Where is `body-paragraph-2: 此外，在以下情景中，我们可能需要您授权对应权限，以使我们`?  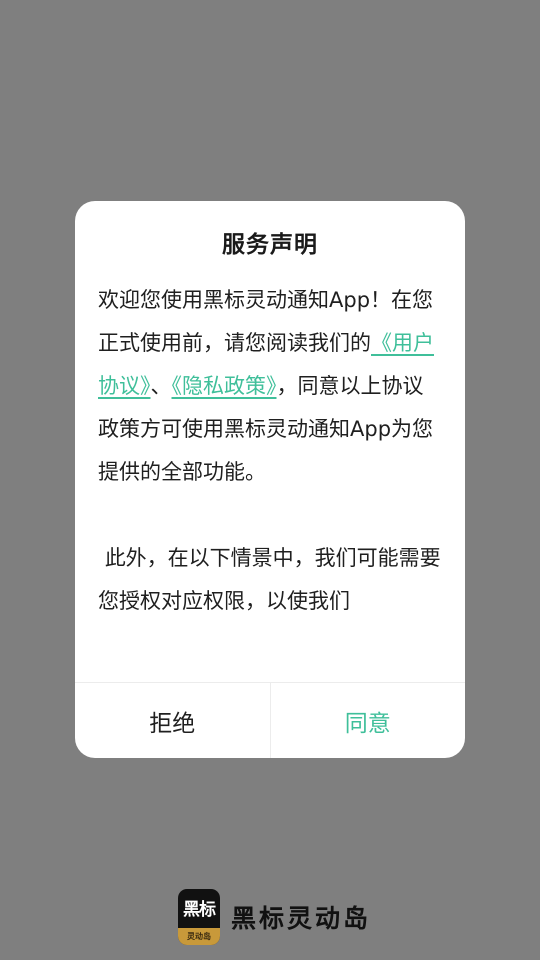
body-paragraph-2: 此外，在以下情景中，我们可能需要您授权对应权限，以使我们 is located at coordinates (269, 579).